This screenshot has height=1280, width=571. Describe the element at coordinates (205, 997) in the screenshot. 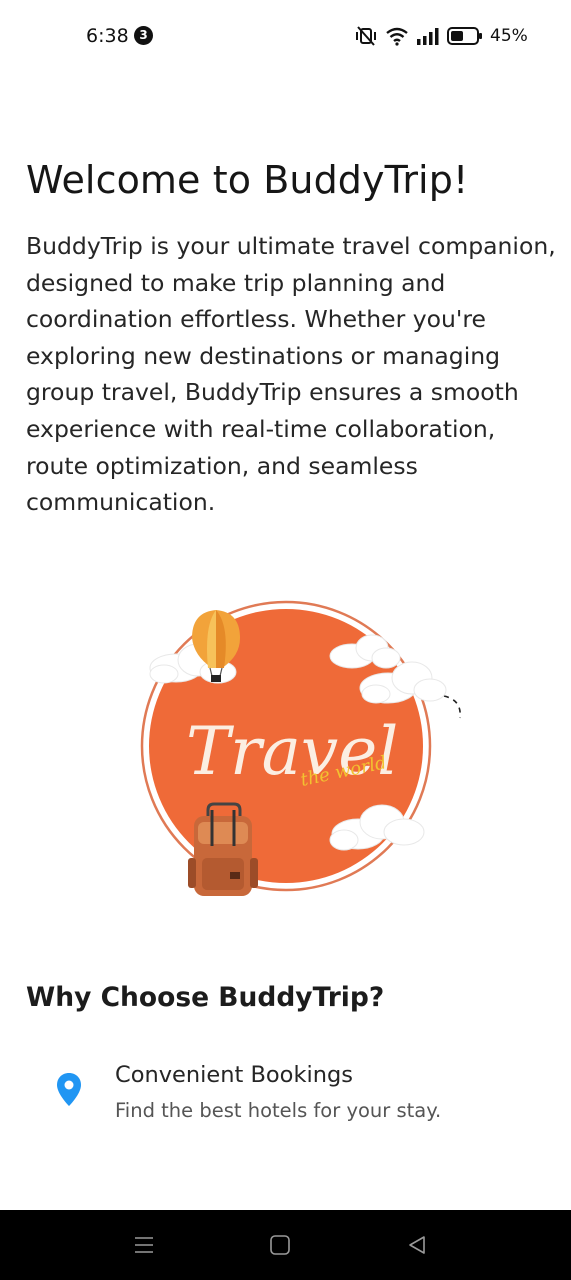

I see `why-choose-heading: Why Choose BuddyTrip?` at that location.